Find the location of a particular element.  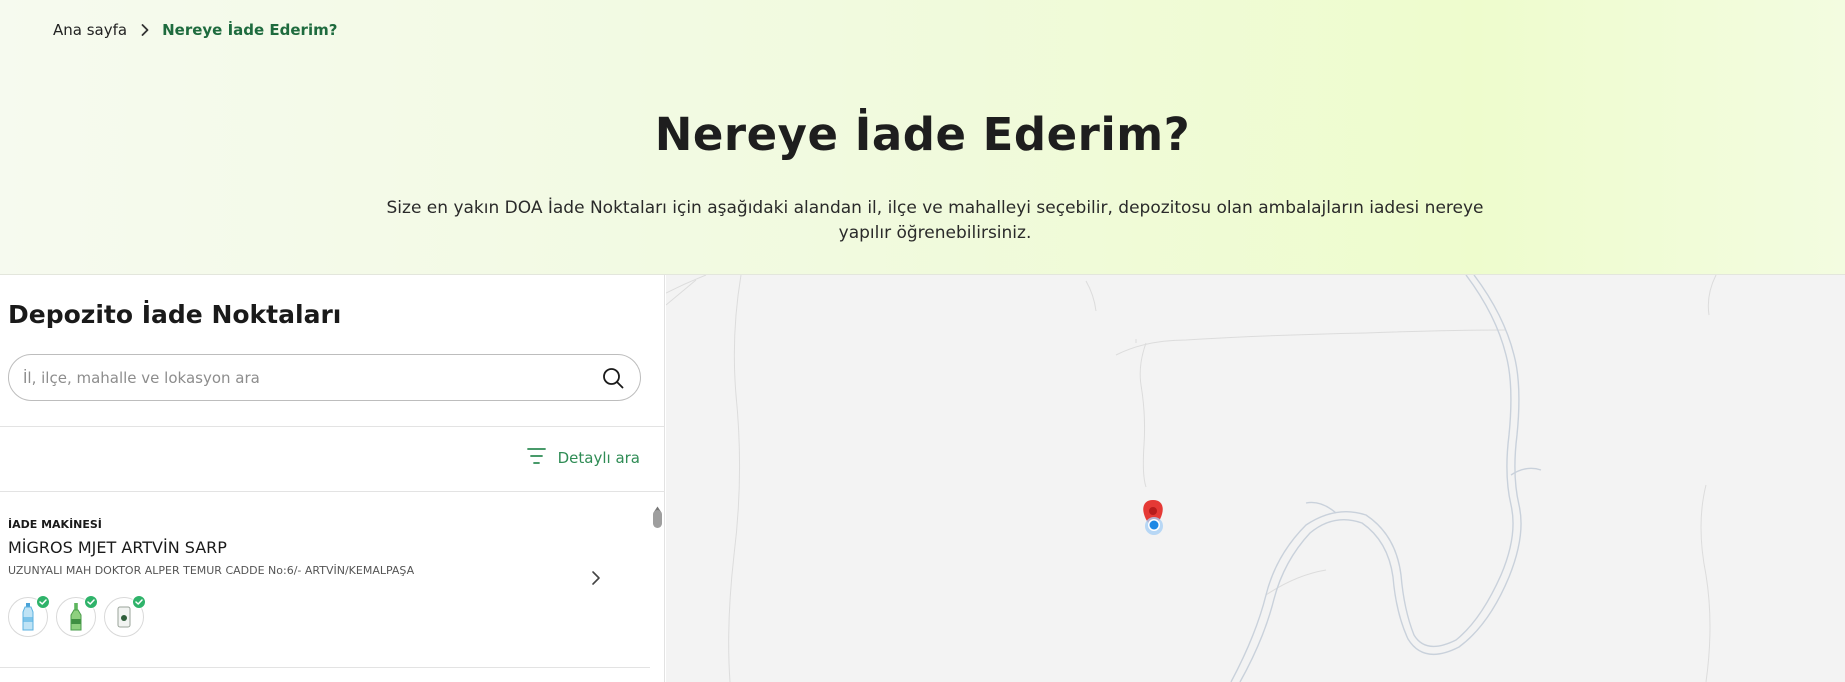

detailed-search-label: Detaylı ara is located at coordinates (598, 458).